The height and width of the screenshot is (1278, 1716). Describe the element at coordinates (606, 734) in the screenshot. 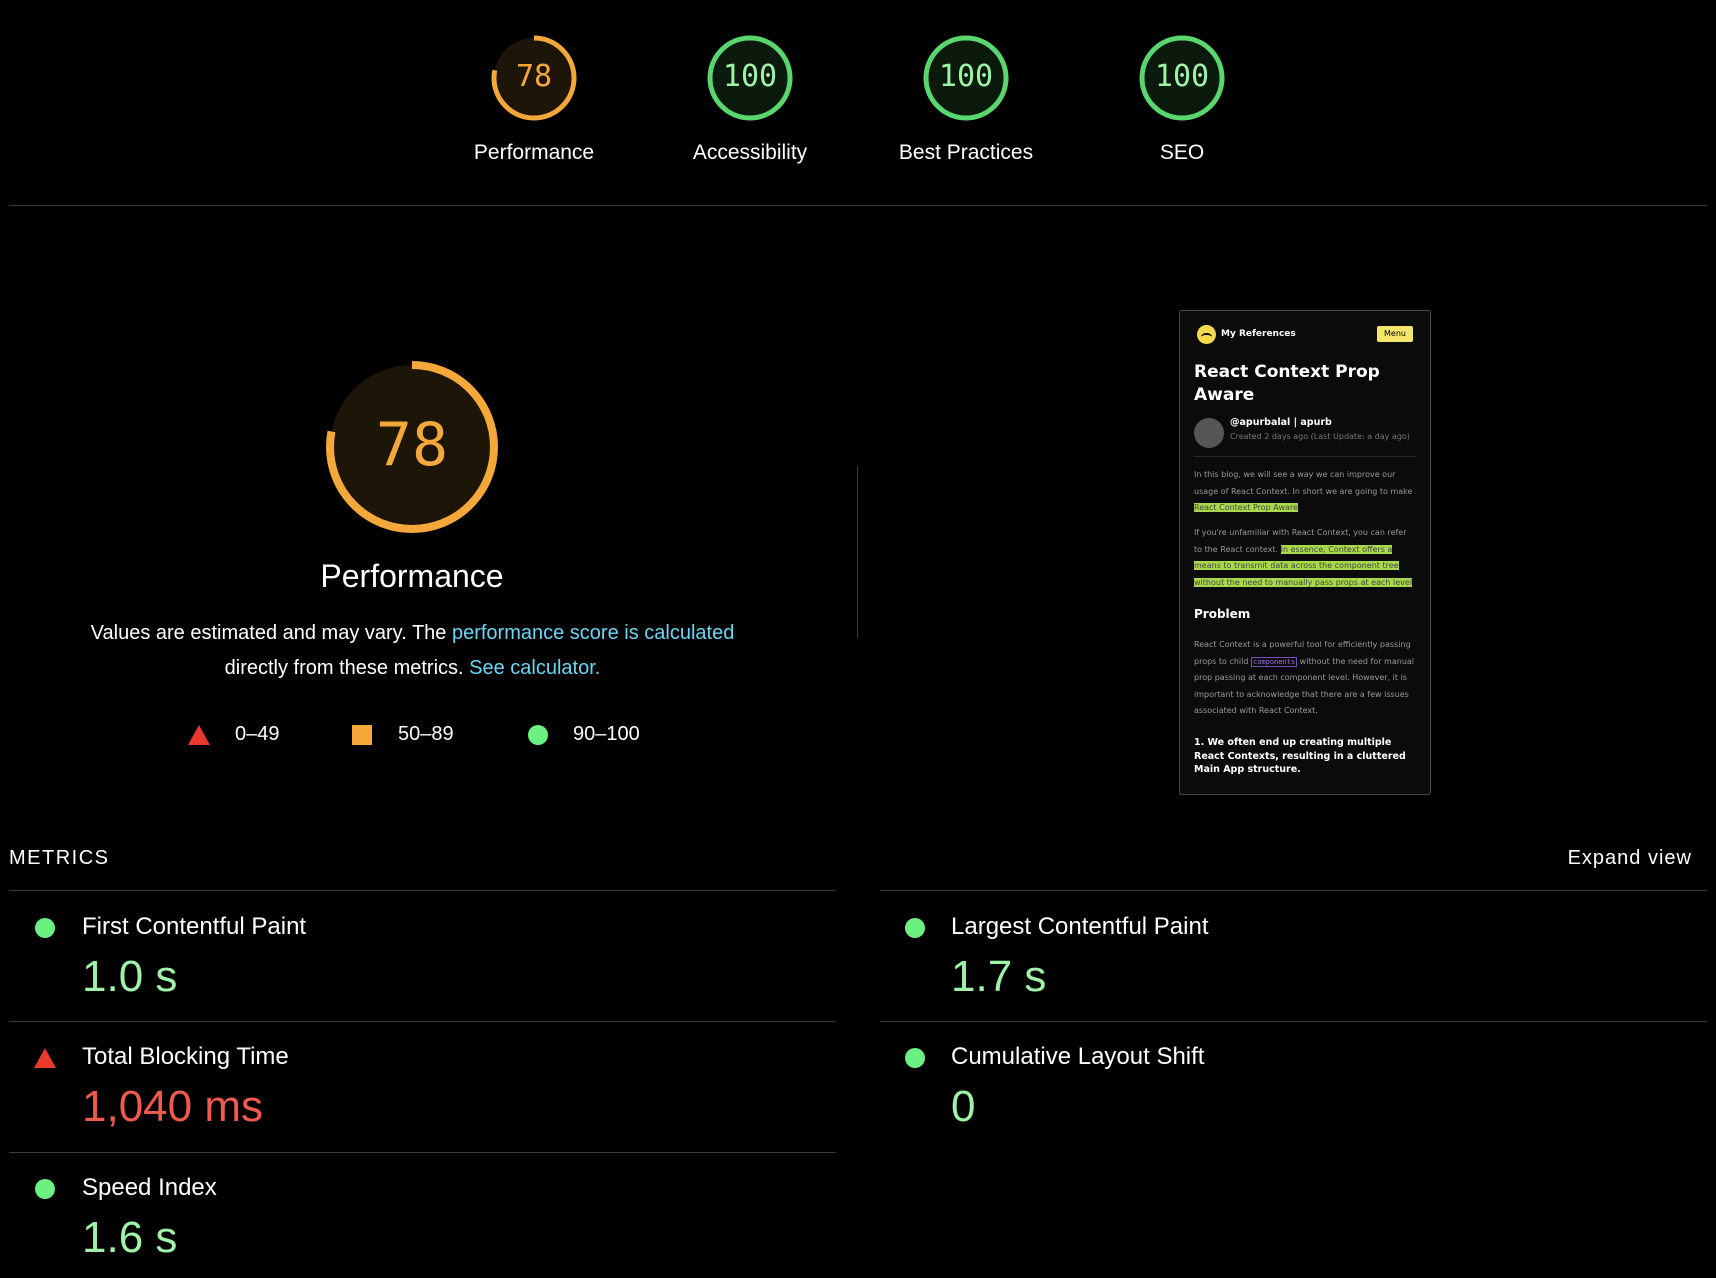

I see `legend-label: 90–100` at that location.